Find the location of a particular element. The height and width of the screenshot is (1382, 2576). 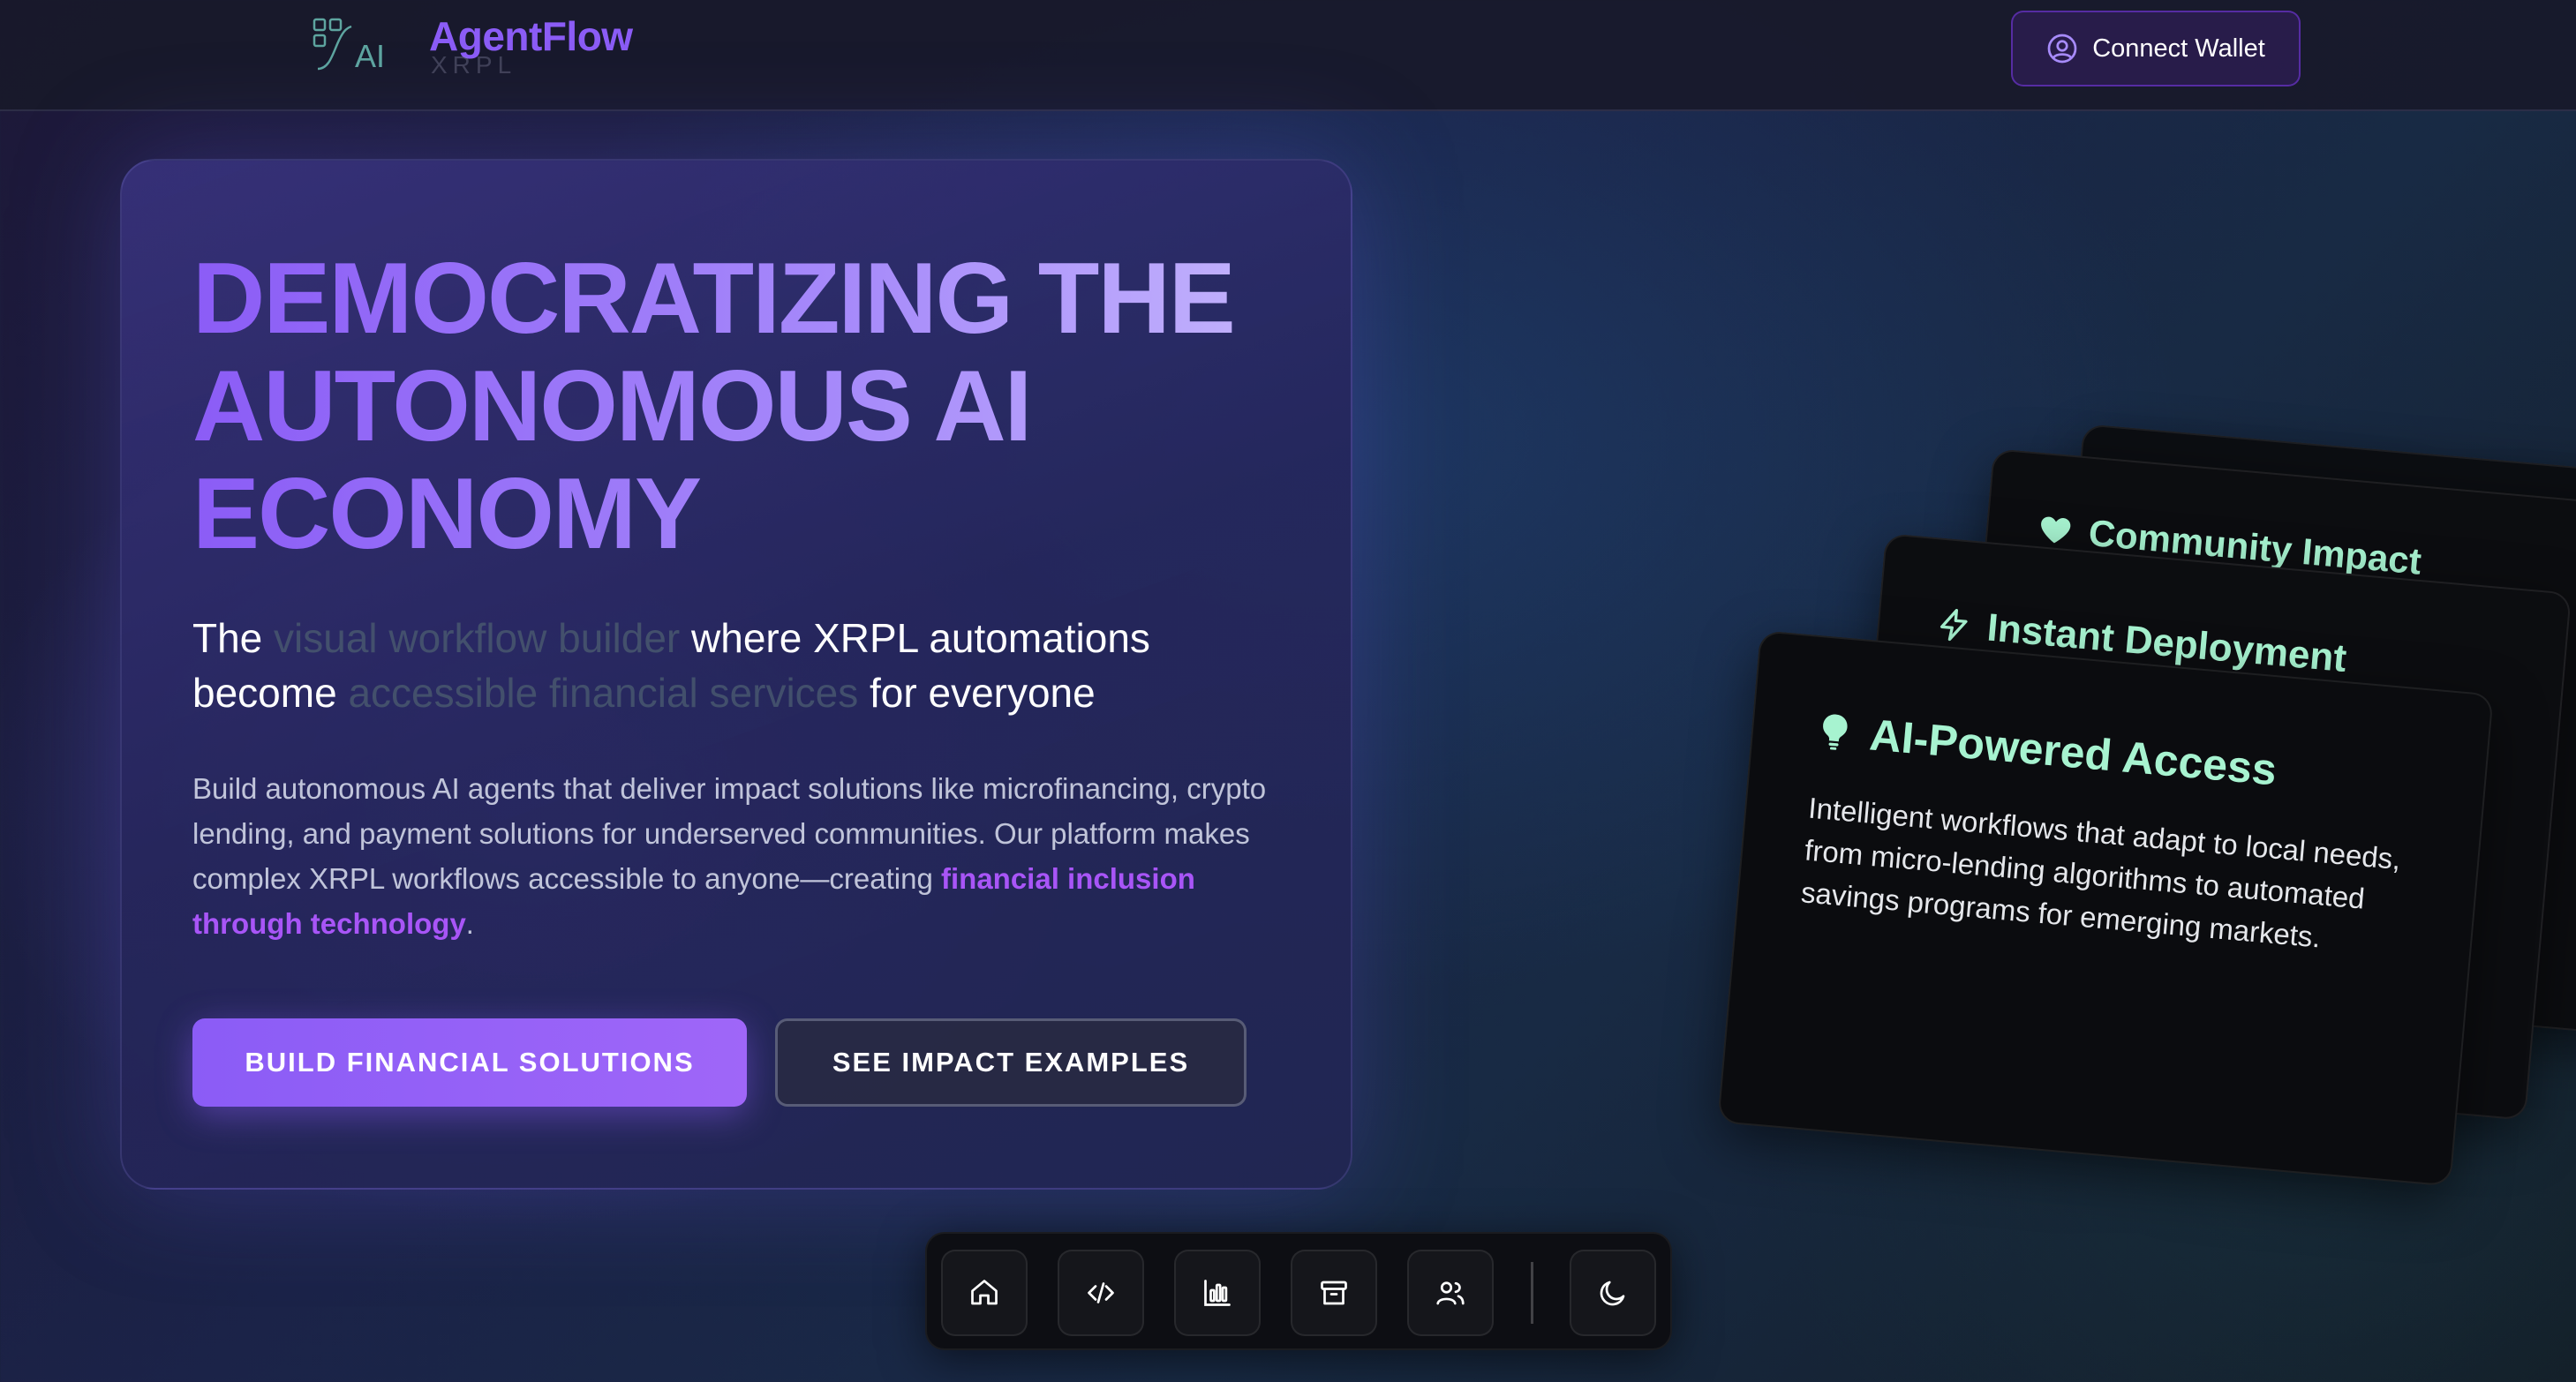

archive-icon is located at coordinates (1334, 1293).